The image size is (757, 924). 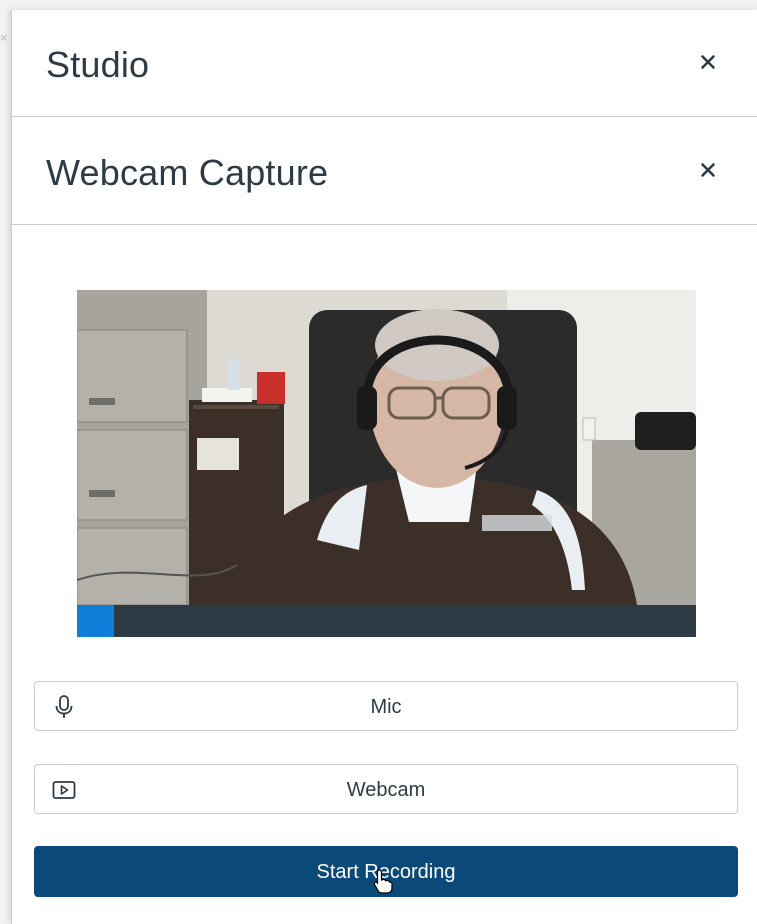 I want to click on studio-close-button, so click(x=708, y=62).